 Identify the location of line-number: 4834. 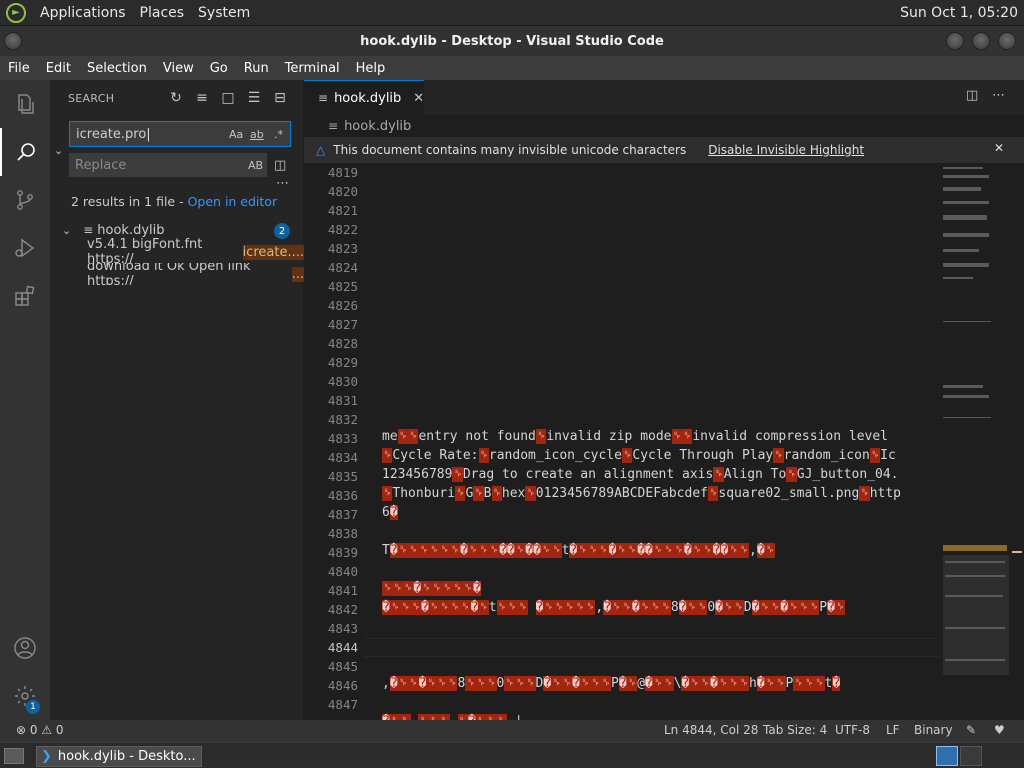
(342, 457).